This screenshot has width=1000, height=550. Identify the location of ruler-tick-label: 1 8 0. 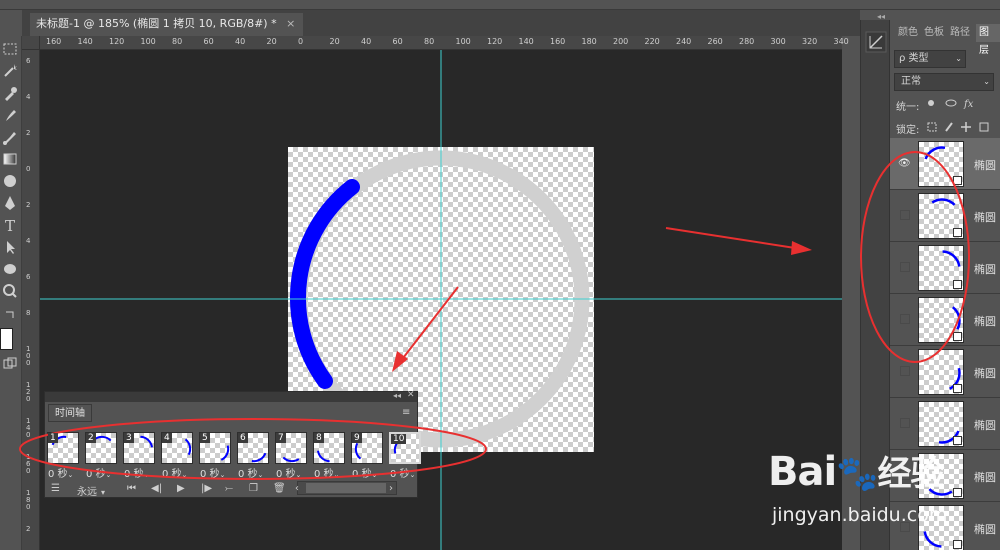
(28, 500).